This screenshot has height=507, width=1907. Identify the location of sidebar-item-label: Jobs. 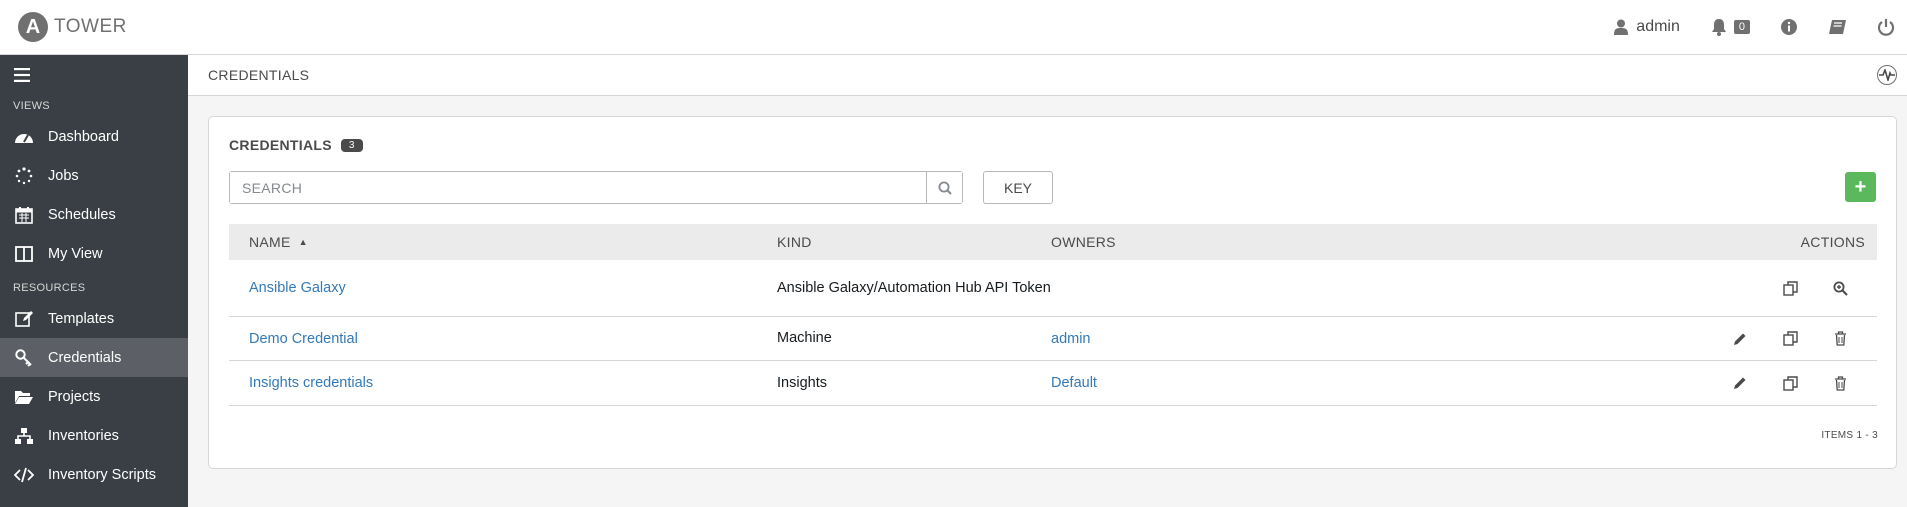
(63, 175).